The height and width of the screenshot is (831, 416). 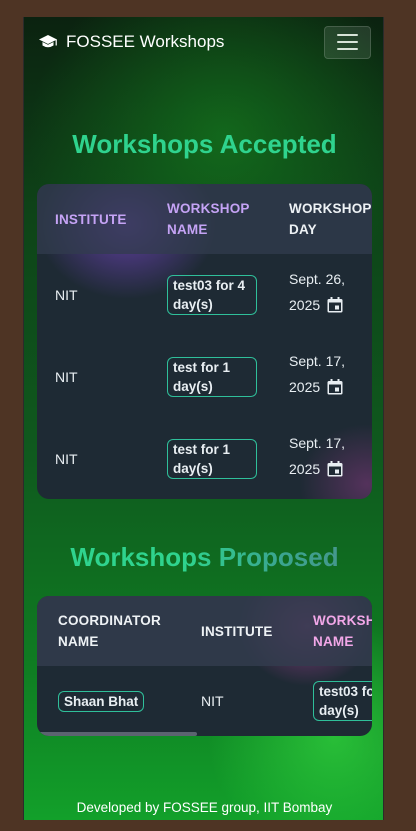 I want to click on navbar-toggler-button, so click(x=347, y=42).